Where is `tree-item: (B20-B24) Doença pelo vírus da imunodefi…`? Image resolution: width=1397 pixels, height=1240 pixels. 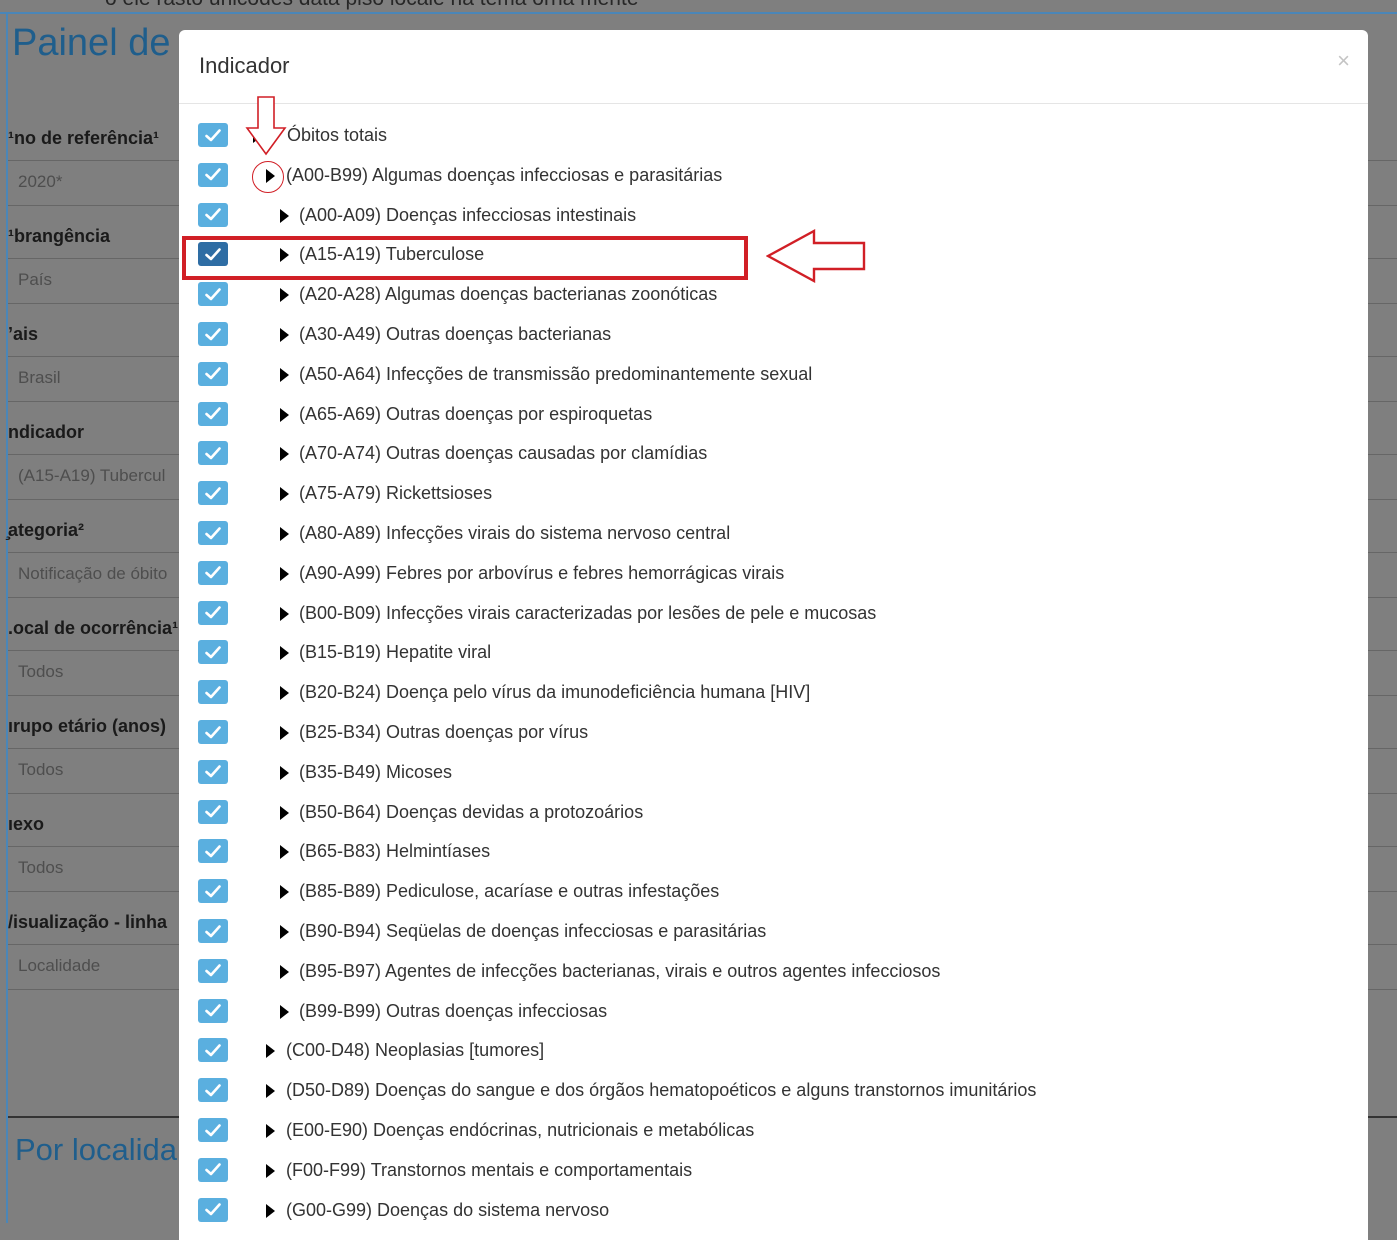
tree-item: (B20-B24) Doença pelo vírus da imunodefi… is located at coordinates (773, 694).